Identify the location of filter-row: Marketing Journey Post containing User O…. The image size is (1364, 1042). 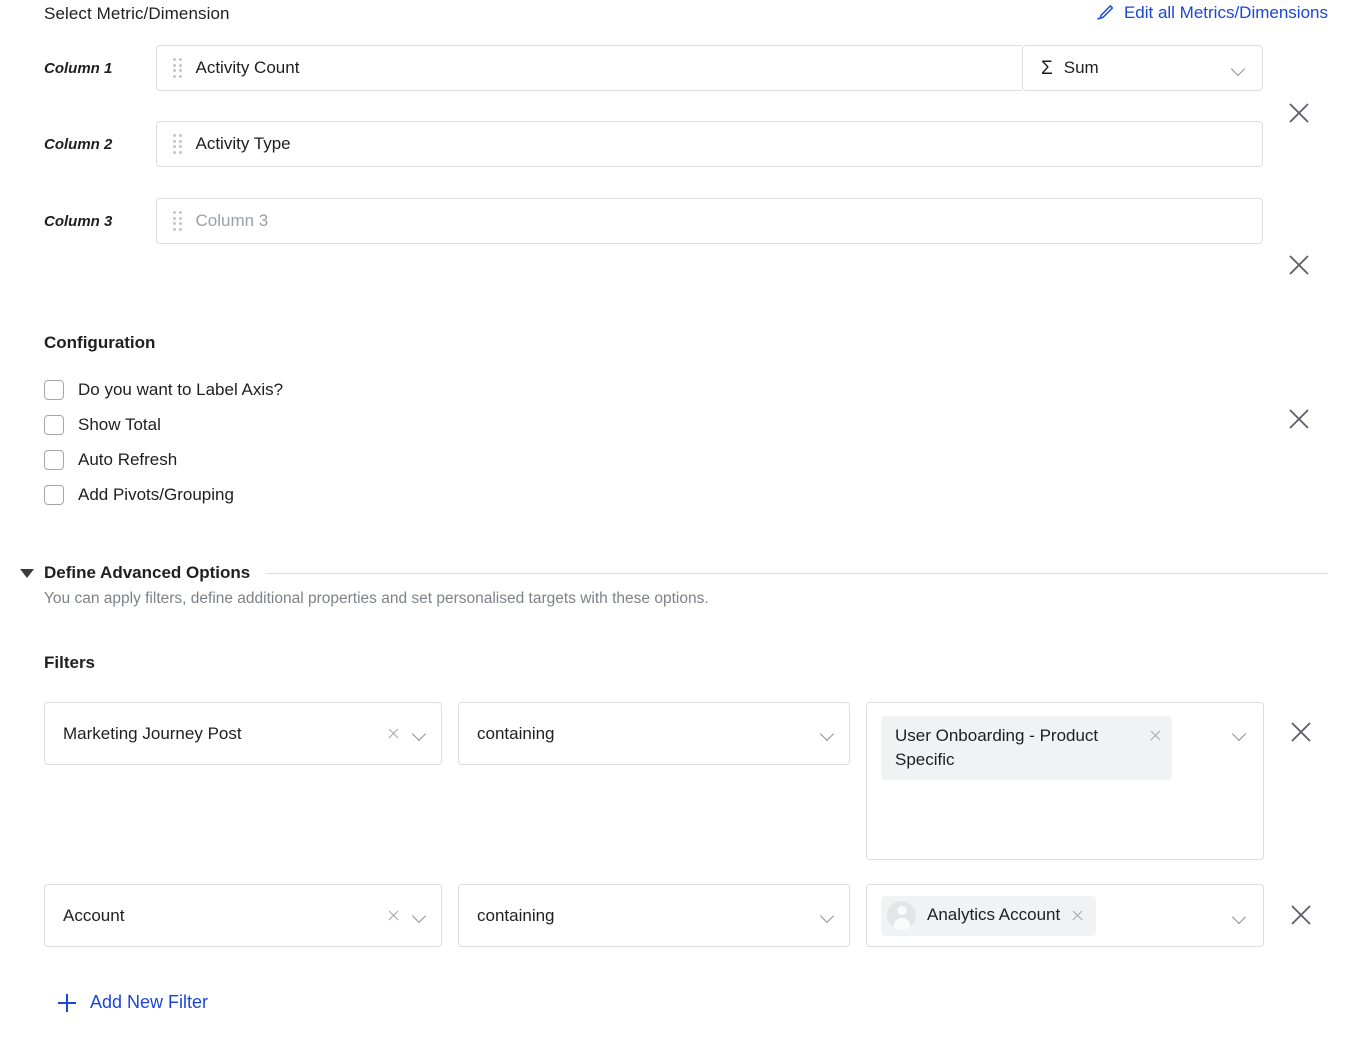
(654, 781).